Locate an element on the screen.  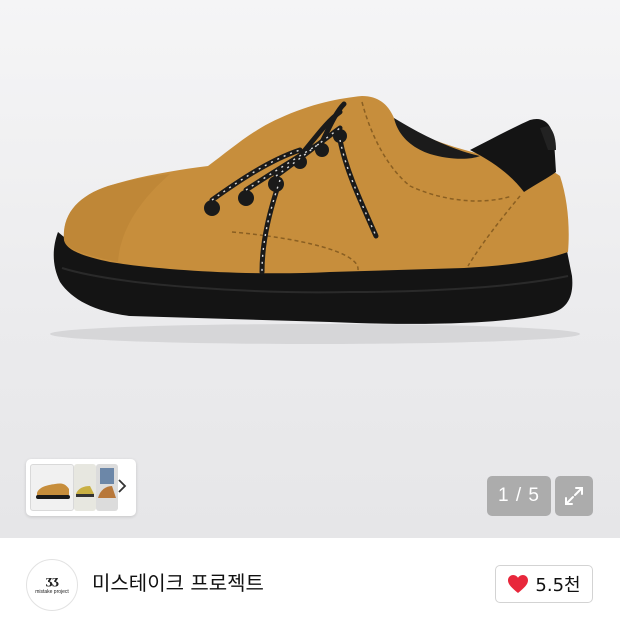
like-count: 5.5천 is located at coordinates (558, 585).